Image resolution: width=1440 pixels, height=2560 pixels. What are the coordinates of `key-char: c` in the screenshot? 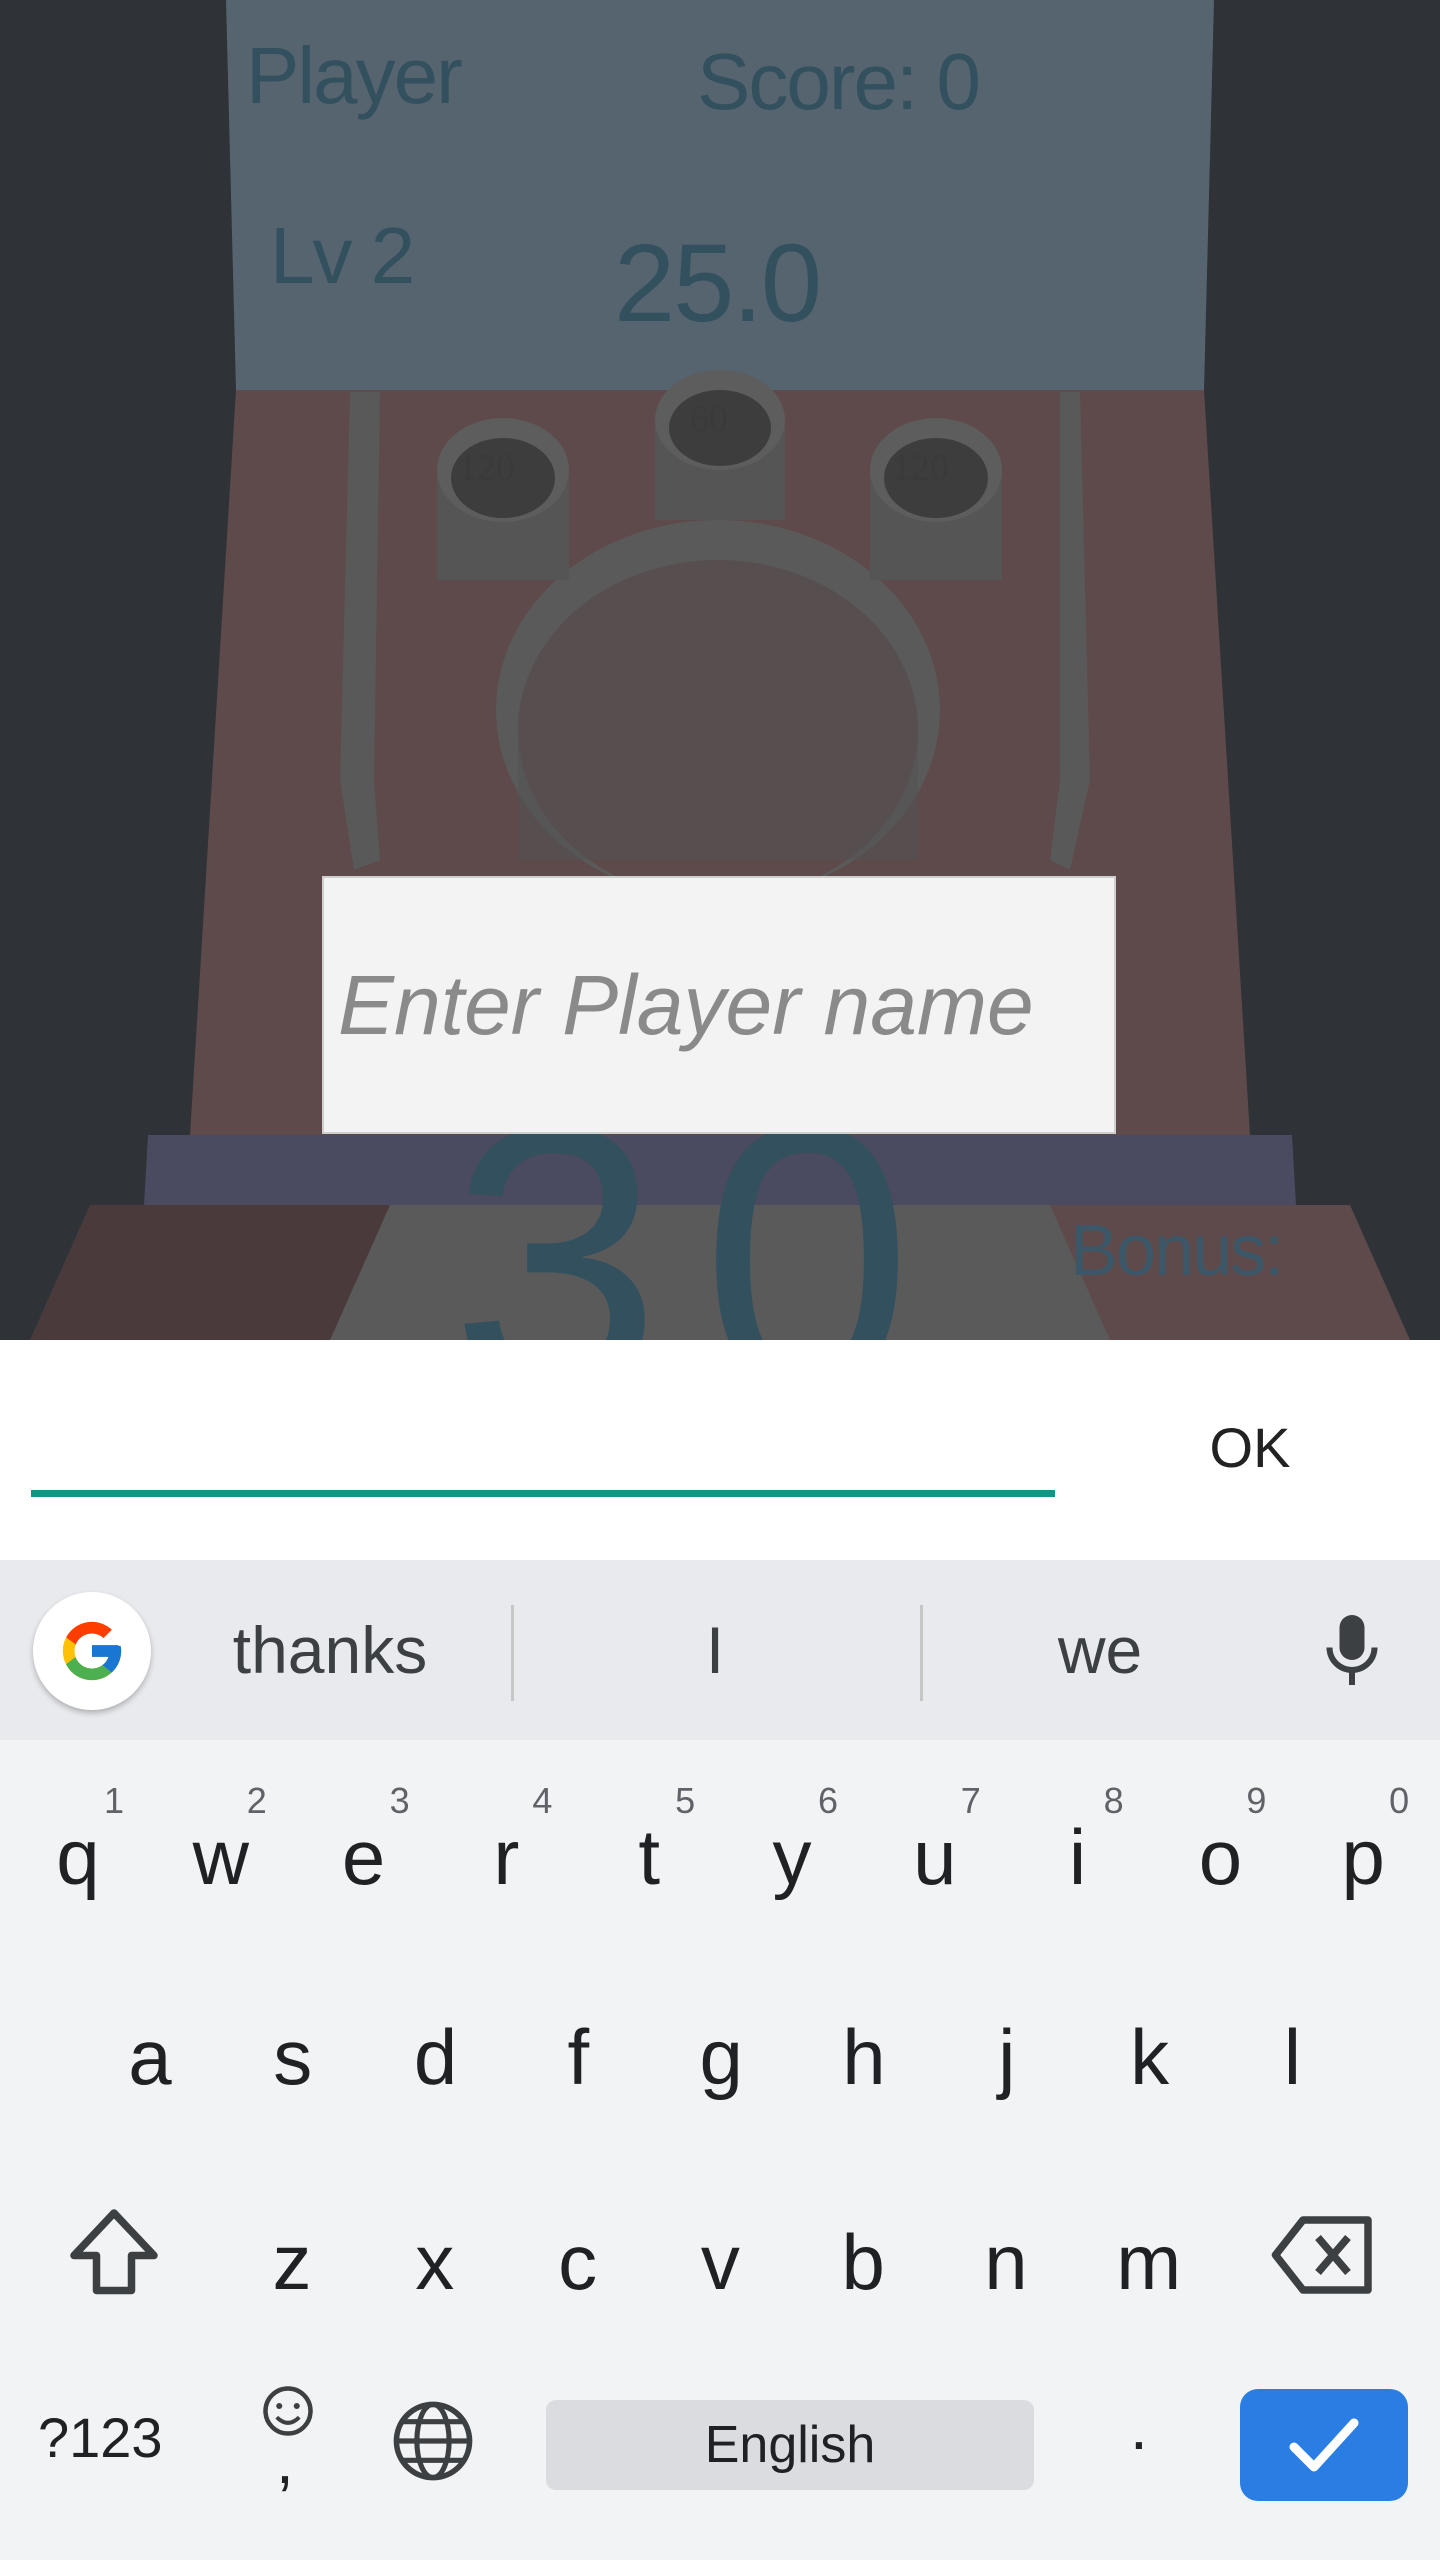 It's located at (578, 2262).